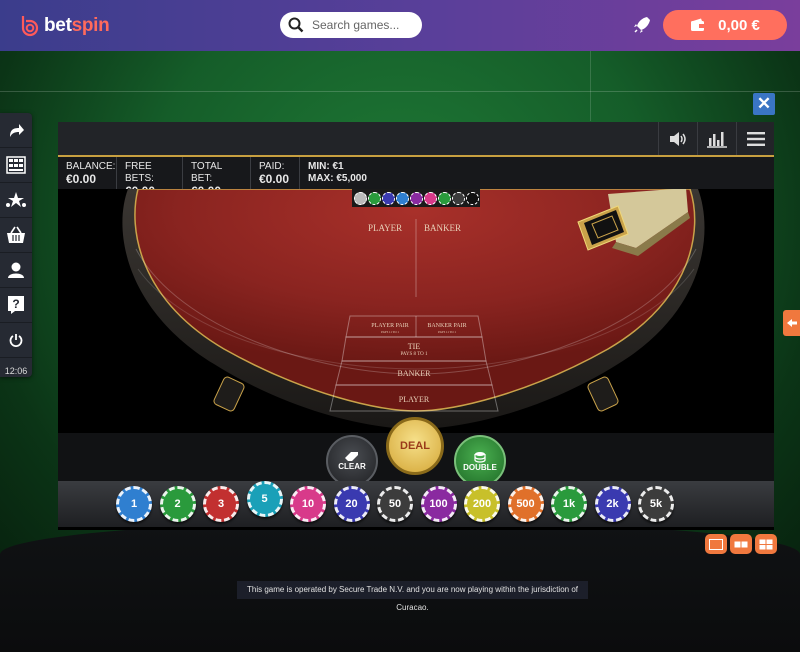 The height and width of the screenshot is (652, 800). What do you see at coordinates (400, 91) in the screenshot?
I see `felt-line` at bounding box center [400, 91].